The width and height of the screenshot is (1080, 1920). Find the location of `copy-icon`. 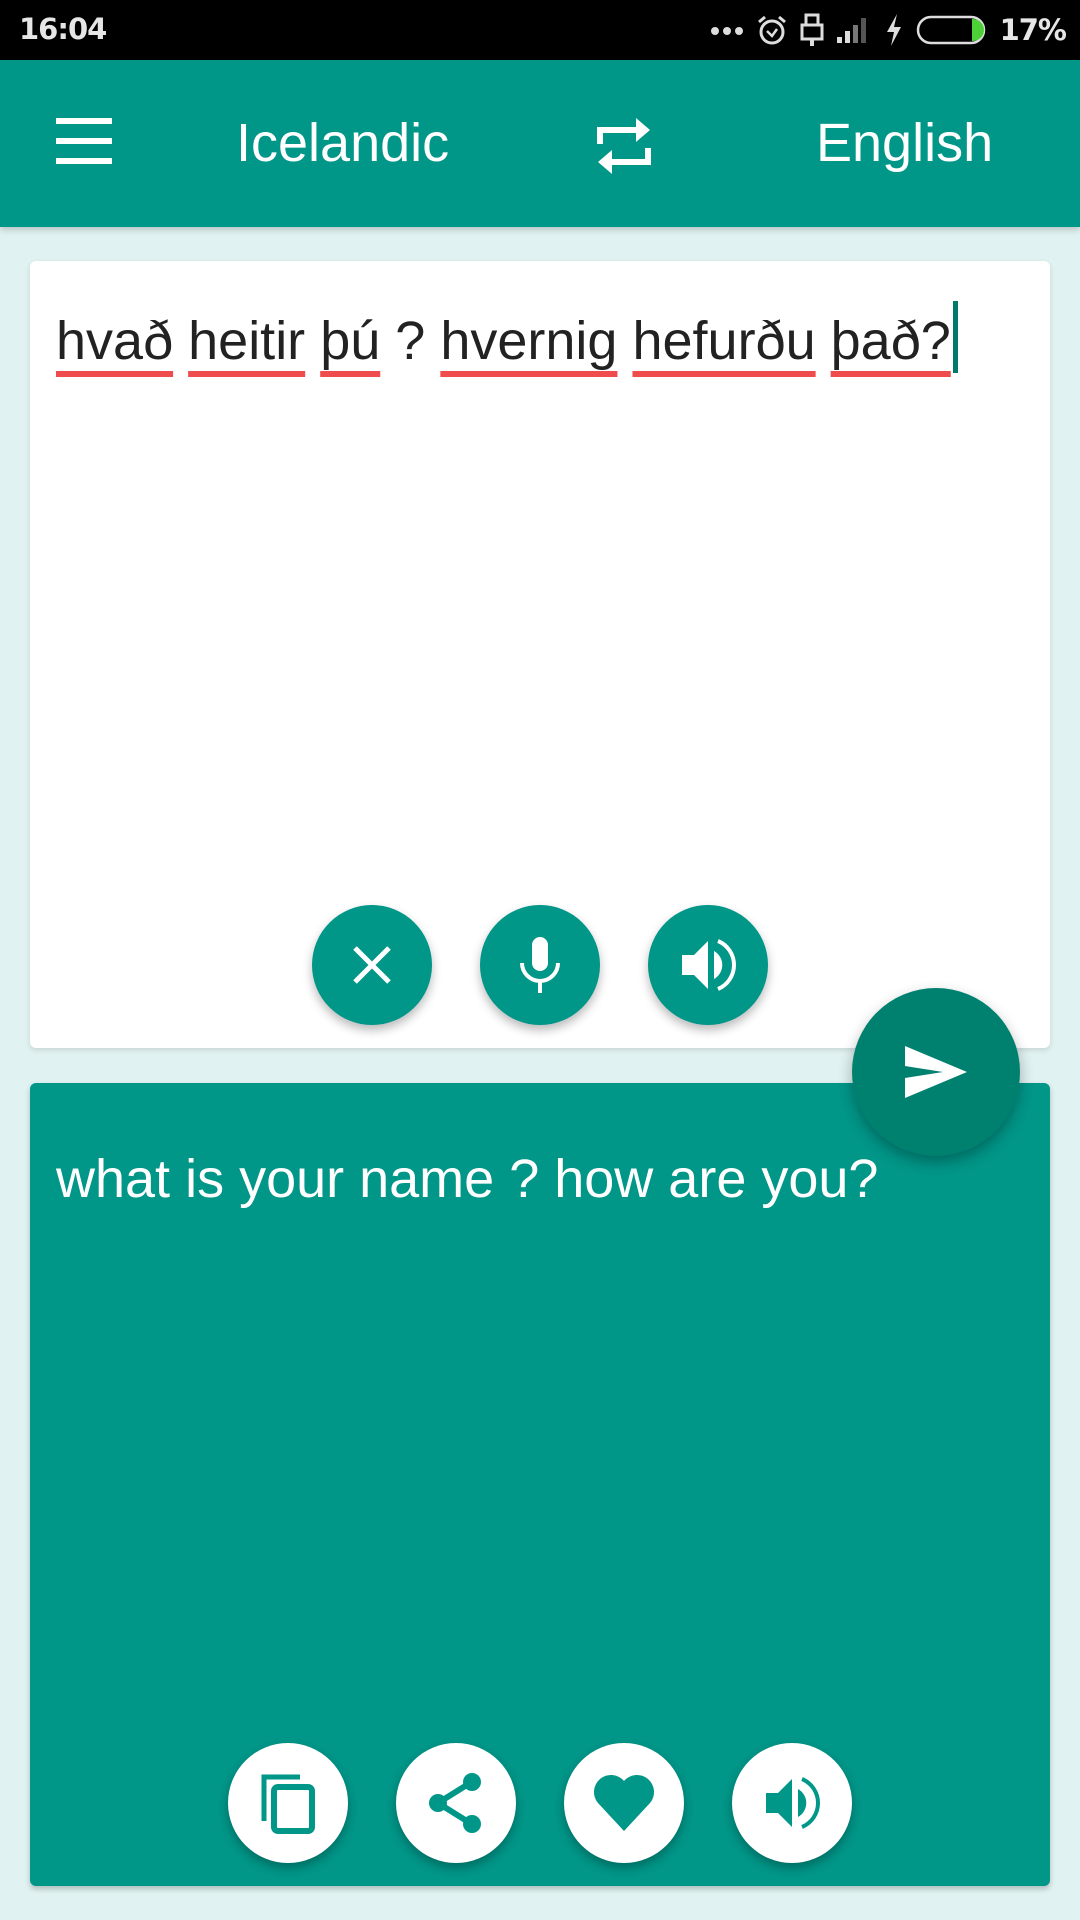

copy-icon is located at coordinates (288, 1804).